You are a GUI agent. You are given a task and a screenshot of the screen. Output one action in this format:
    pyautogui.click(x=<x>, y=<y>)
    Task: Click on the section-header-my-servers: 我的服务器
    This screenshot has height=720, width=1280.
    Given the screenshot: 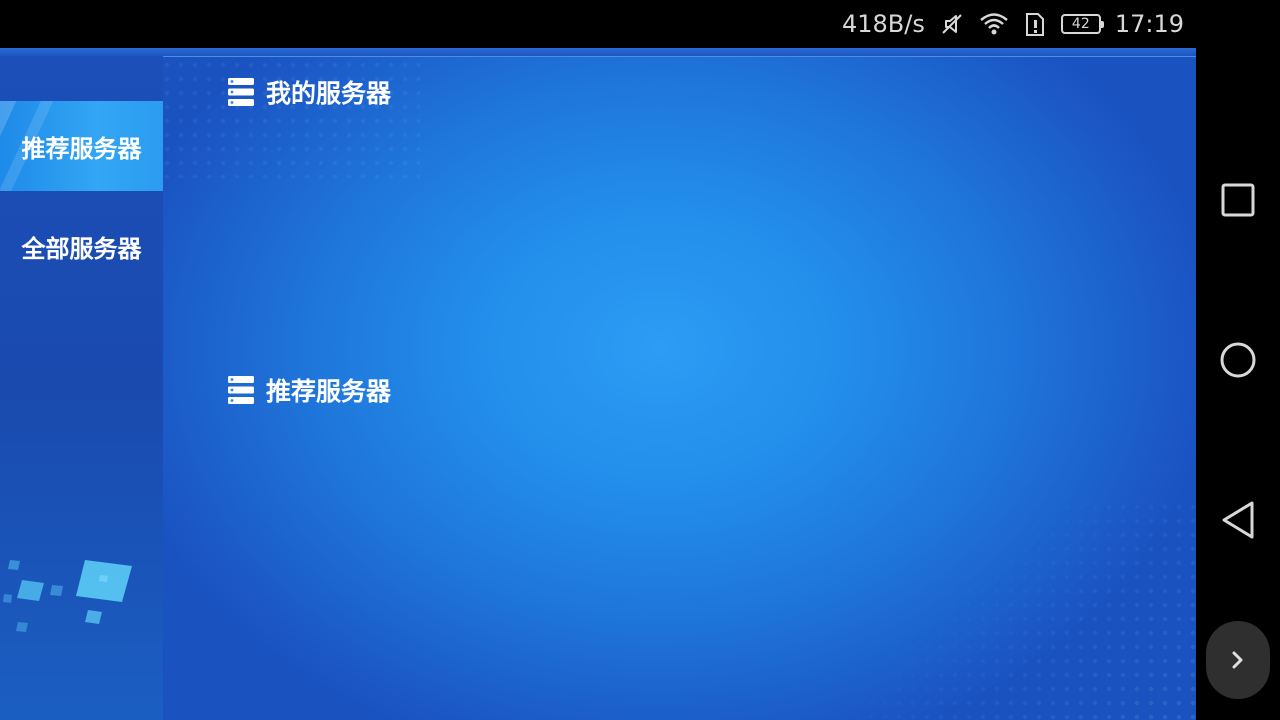 What is the action you would take?
    pyautogui.click(x=309, y=92)
    